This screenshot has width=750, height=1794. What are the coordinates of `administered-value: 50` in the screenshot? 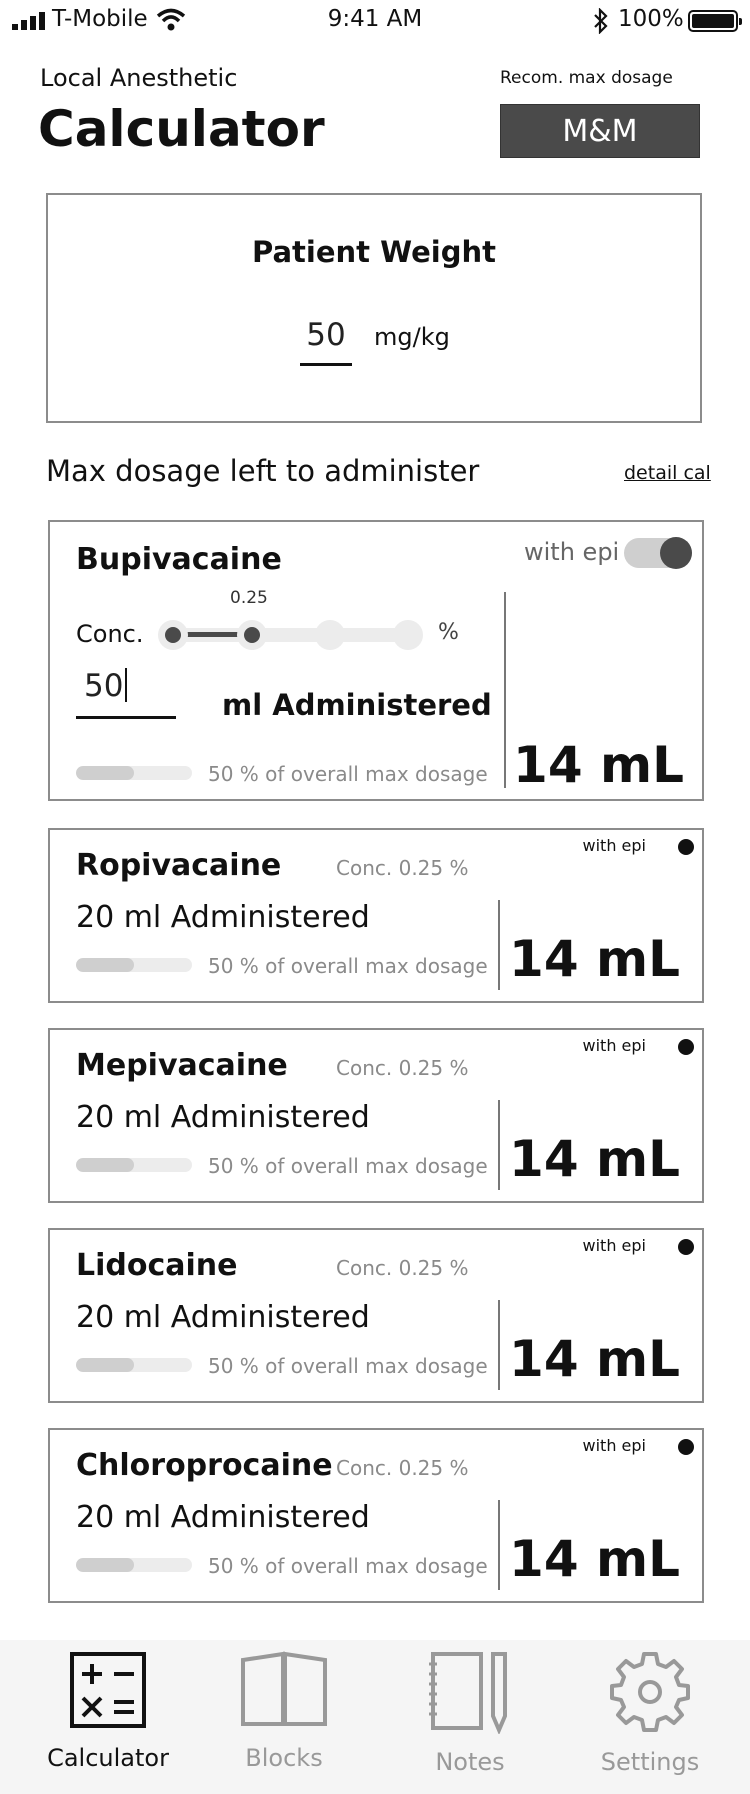 It's located at (104, 686).